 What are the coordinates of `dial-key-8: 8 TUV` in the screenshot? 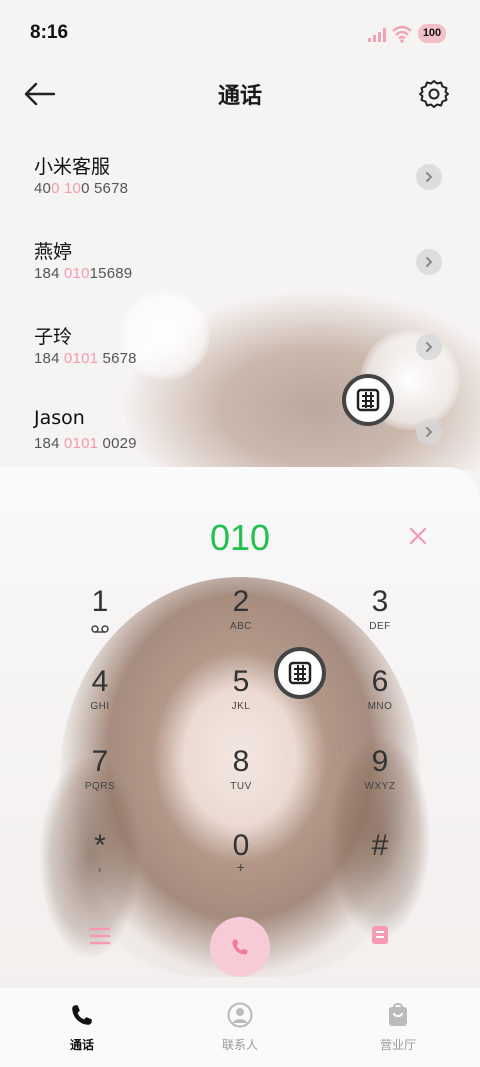 It's located at (241, 780).